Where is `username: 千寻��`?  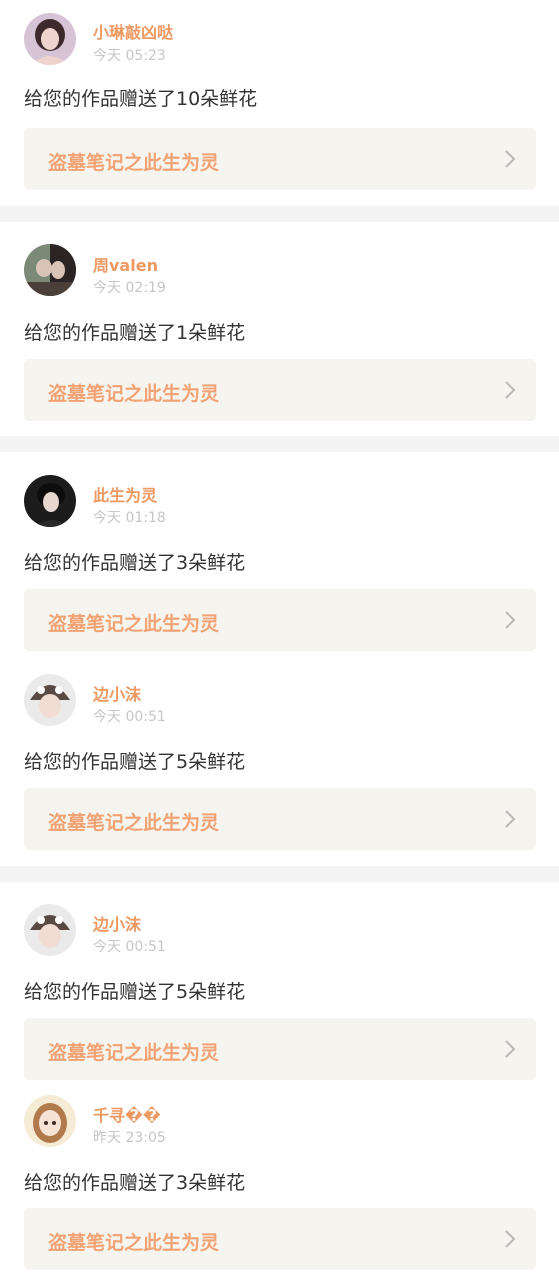
username: 千寻�� is located at coordinates (127, 1114).